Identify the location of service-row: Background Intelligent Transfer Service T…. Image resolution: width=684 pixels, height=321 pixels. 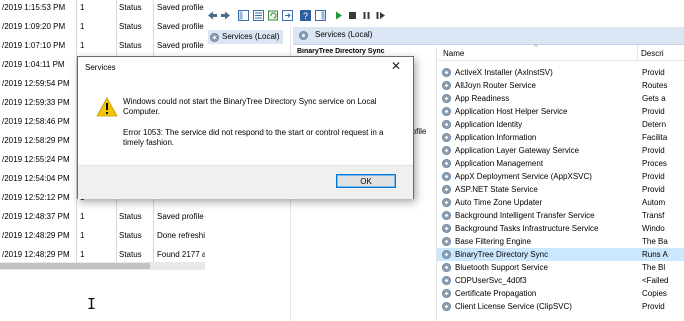
(560, 215).